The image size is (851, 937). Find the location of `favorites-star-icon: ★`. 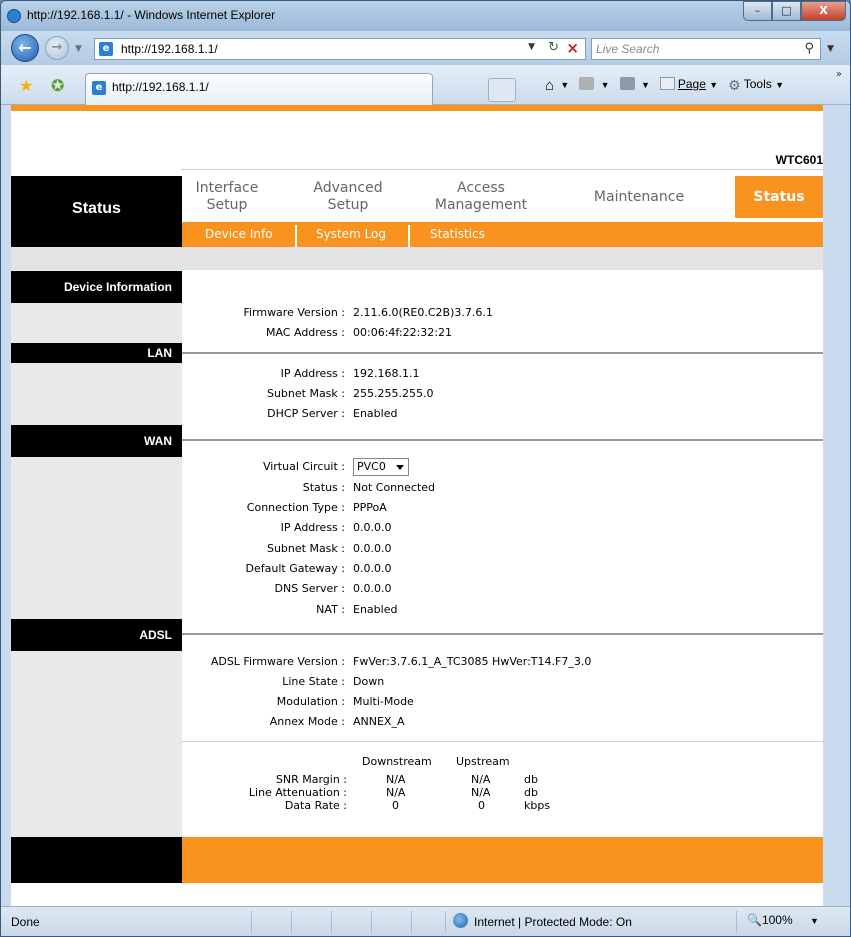

favorites-star-icon: ★ is located at coordinates (26, 85).